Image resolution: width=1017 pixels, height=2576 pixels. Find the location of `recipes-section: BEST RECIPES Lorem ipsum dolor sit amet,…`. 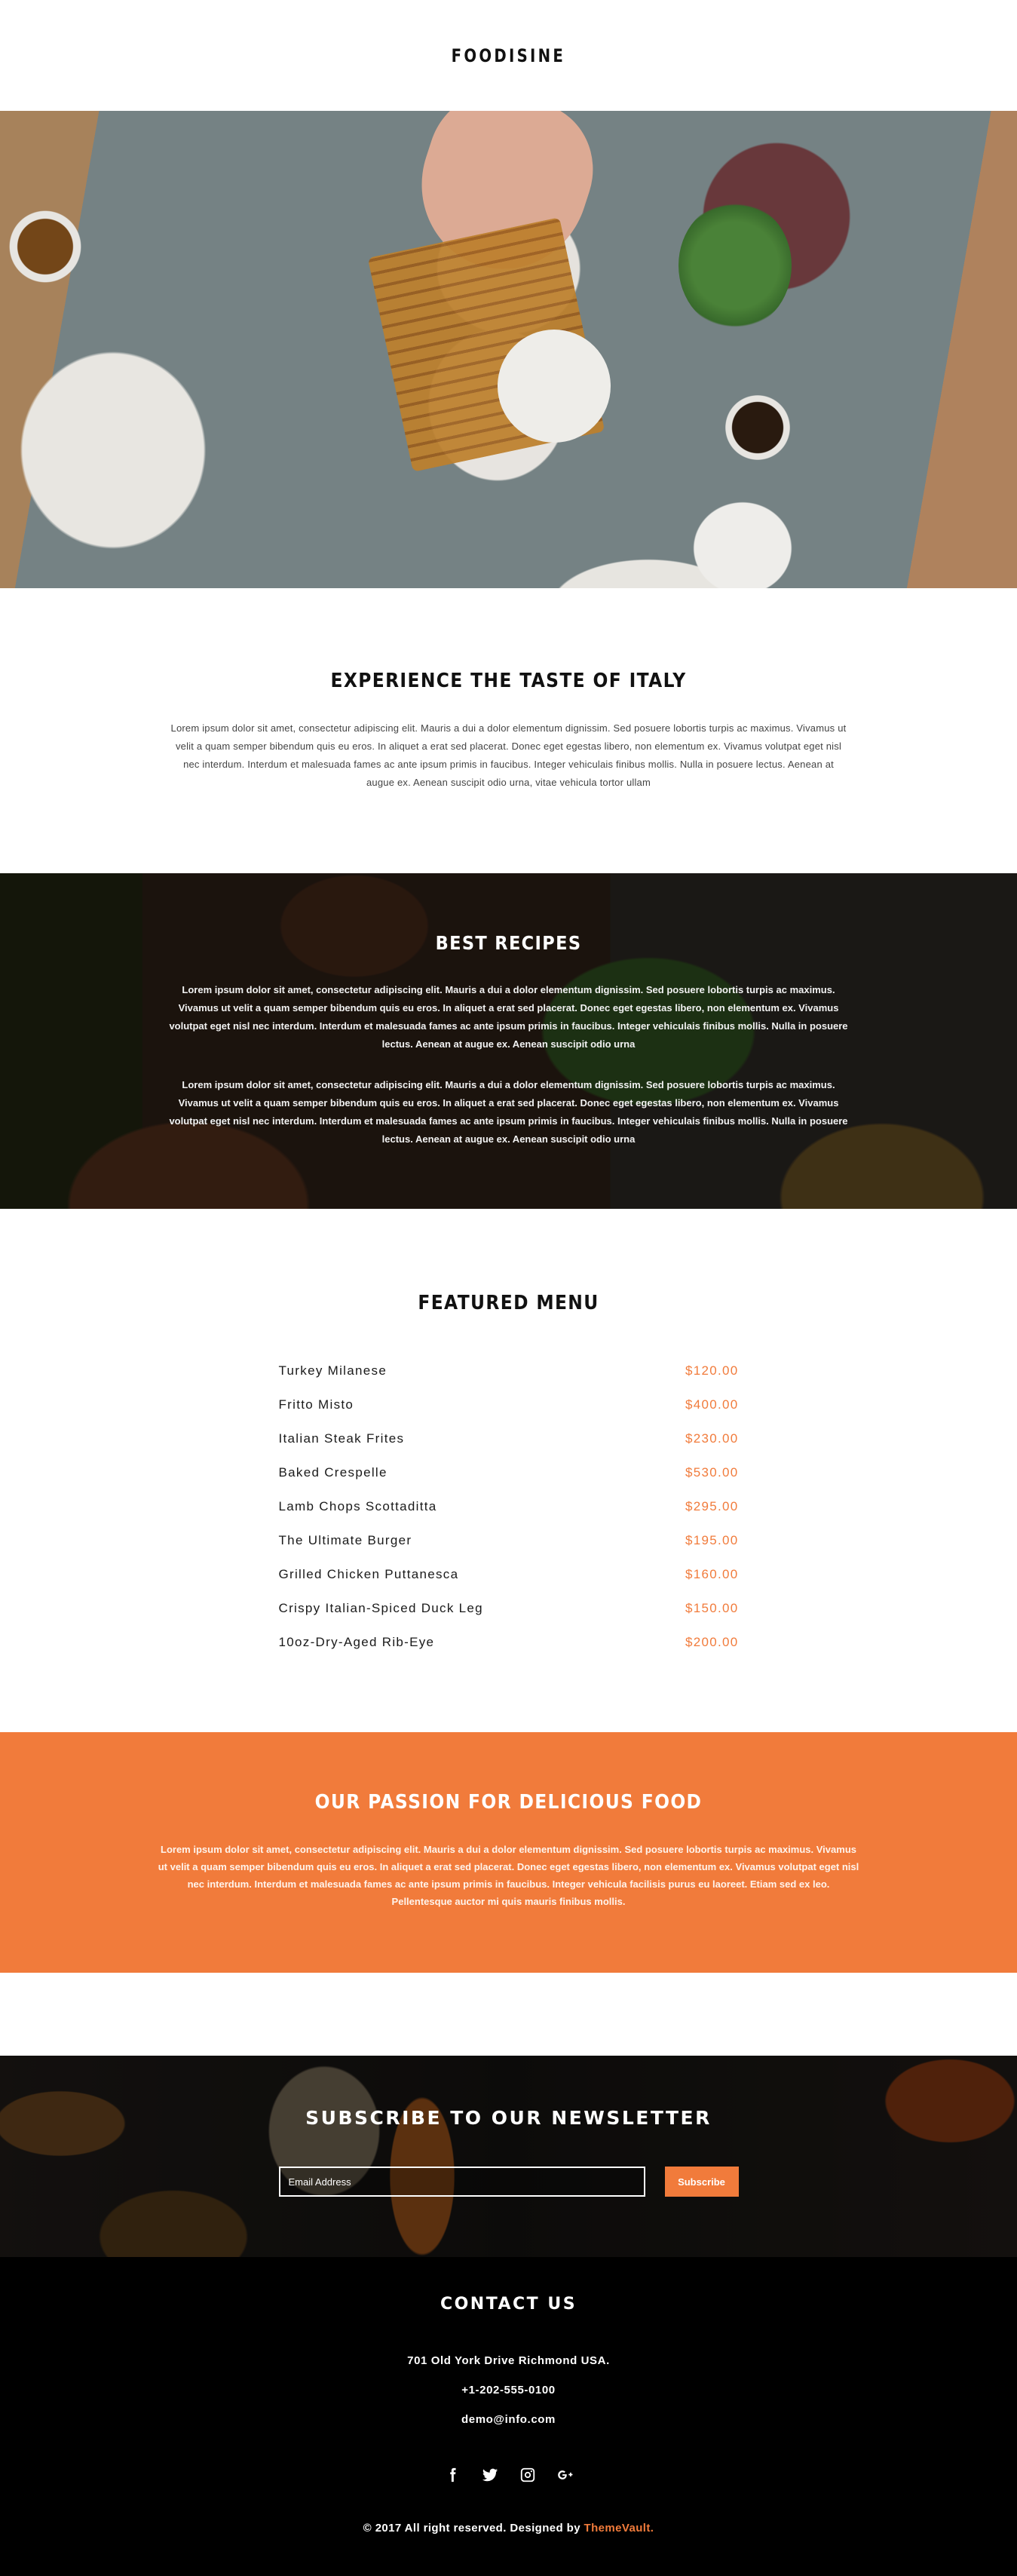

recipes-section: BEST RECIPES Lorem ipsum dolor sit amet,… is located at coordinates (508, 1041).